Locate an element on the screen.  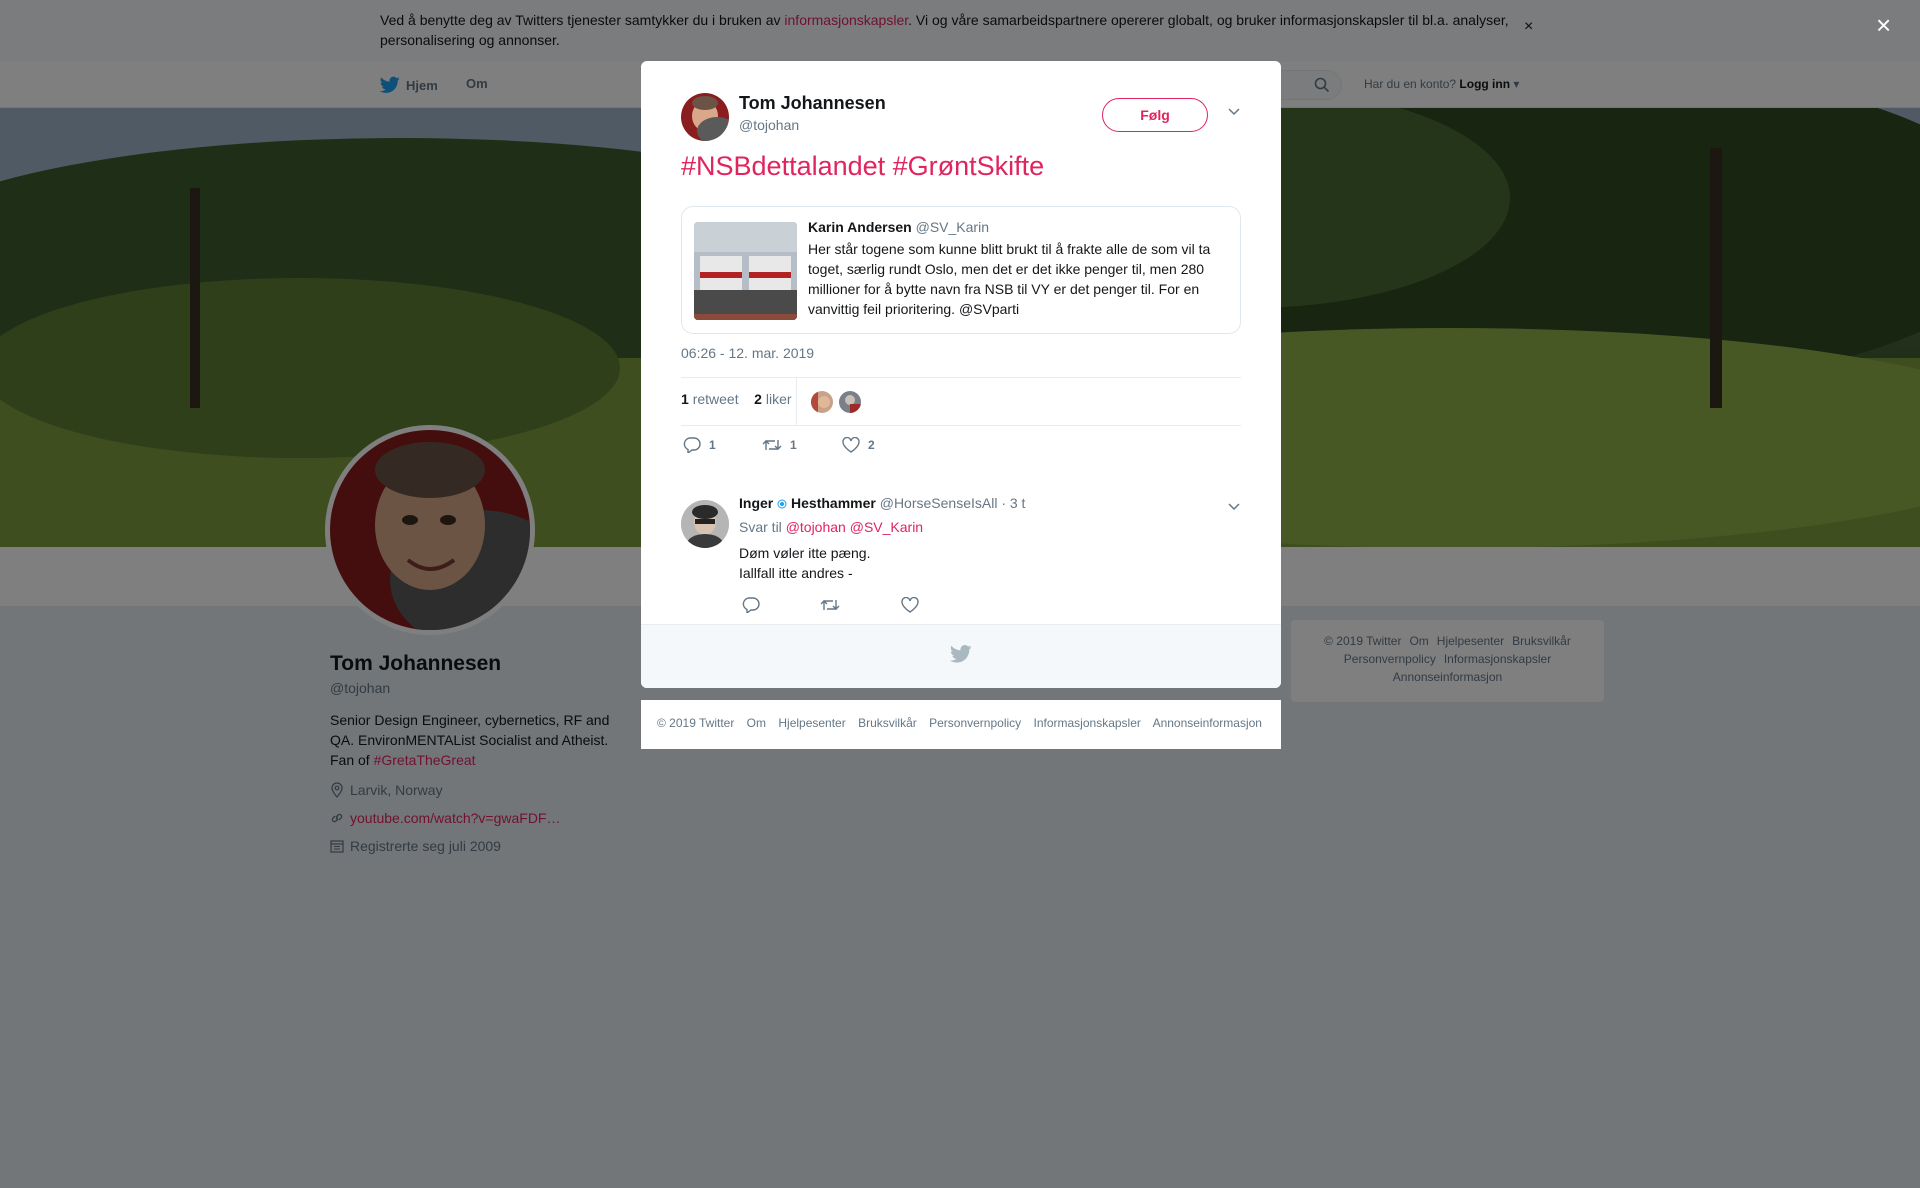
likes-count: 2 is located at coordinates (758, 399).